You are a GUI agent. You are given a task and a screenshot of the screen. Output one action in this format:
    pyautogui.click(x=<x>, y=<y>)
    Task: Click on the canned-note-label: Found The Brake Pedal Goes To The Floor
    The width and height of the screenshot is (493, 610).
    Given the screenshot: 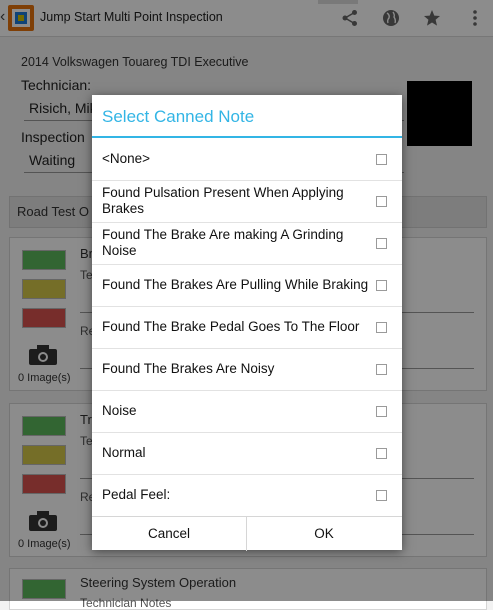 What is the action you would take?
    pyautogui.click(x=231, y=326)
    